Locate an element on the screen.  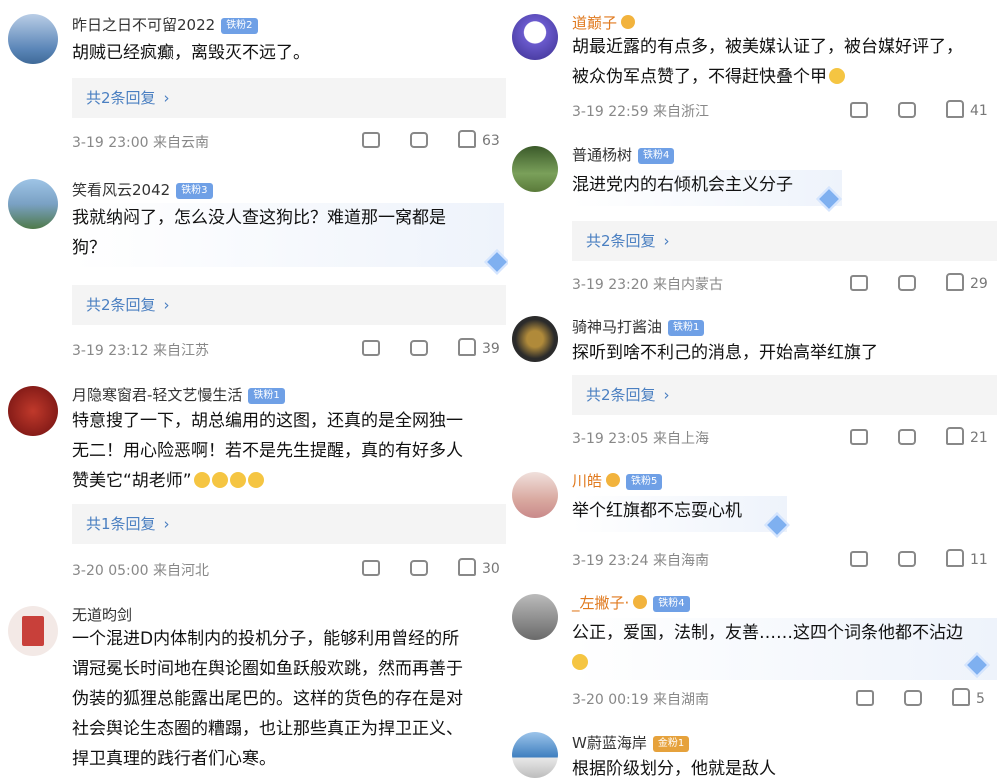
username: 昨日之日不可留2022 铁粉2 is located at coordinates (165, 24).